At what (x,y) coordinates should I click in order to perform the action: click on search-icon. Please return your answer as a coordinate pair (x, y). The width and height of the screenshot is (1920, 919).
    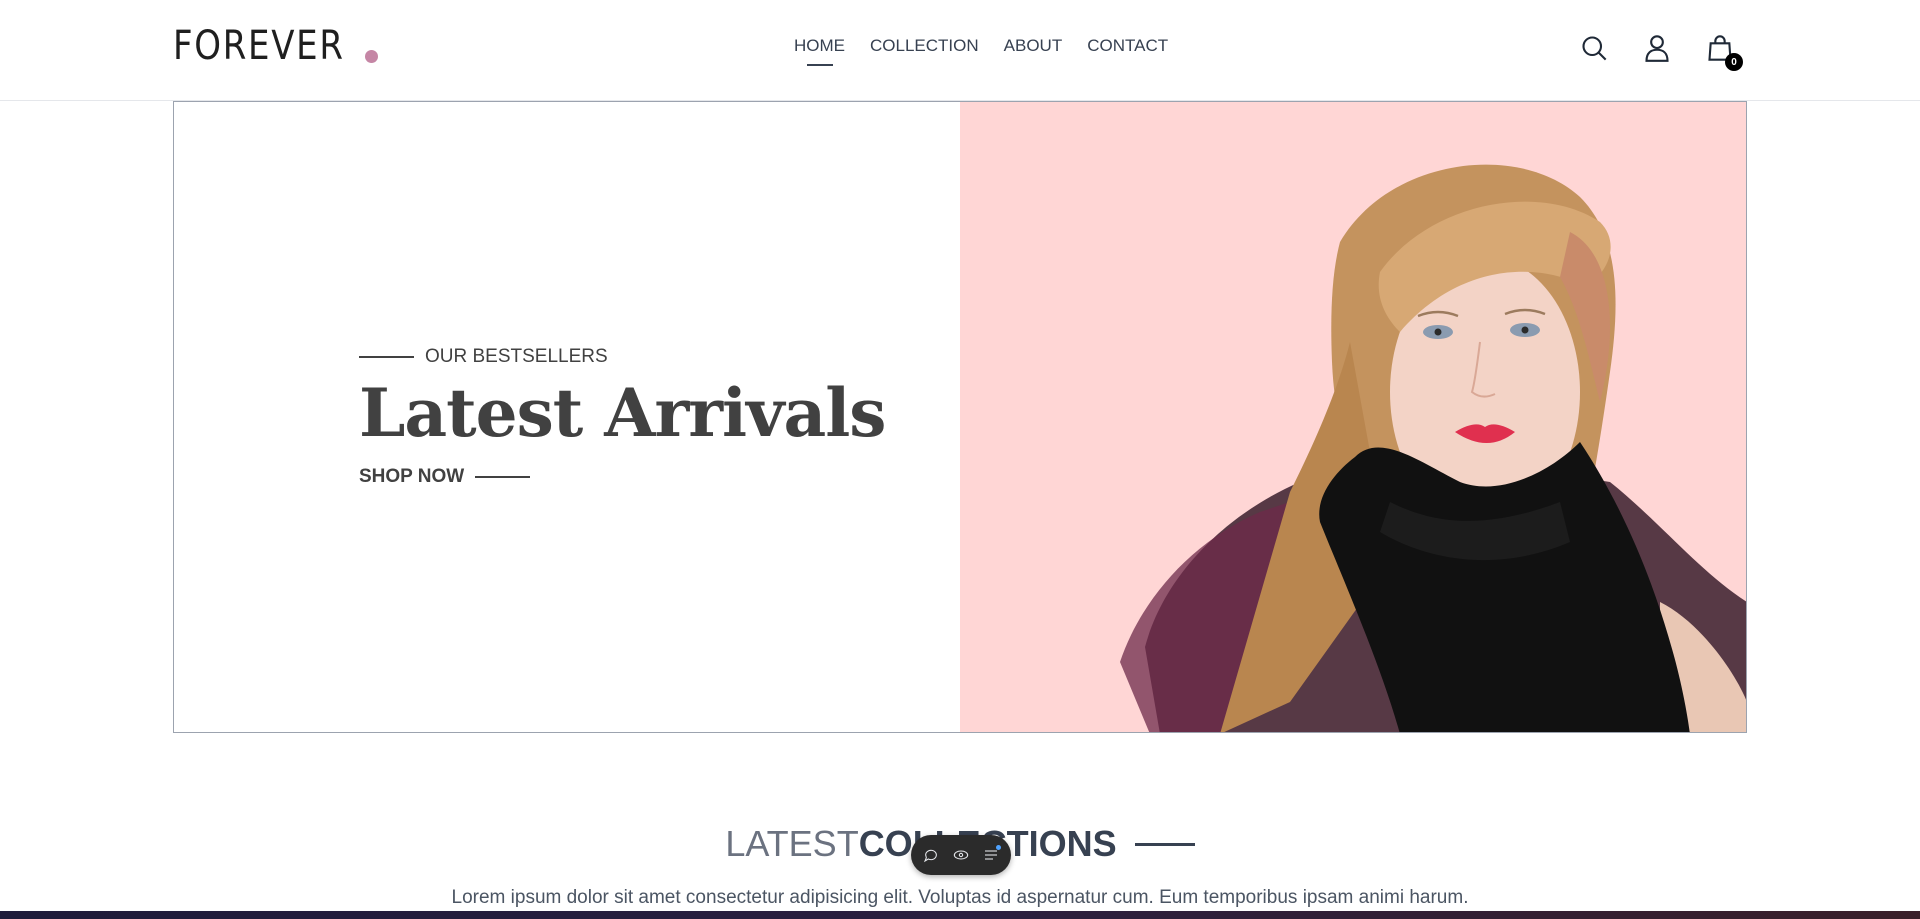
    Looking at the image, I should click on (1594, 48).